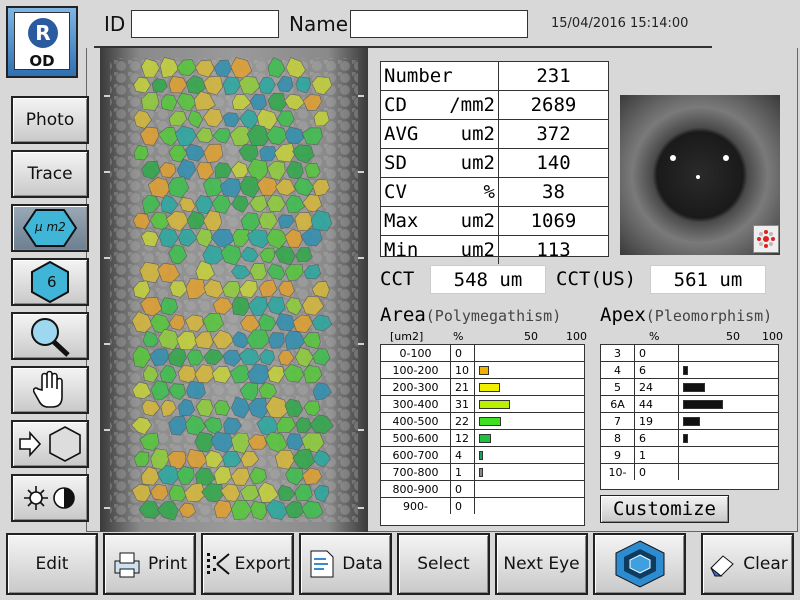 Image resolution: width=800 pixels, height=600 pixels. I want to click on select-button: Select, so click(443, 564).